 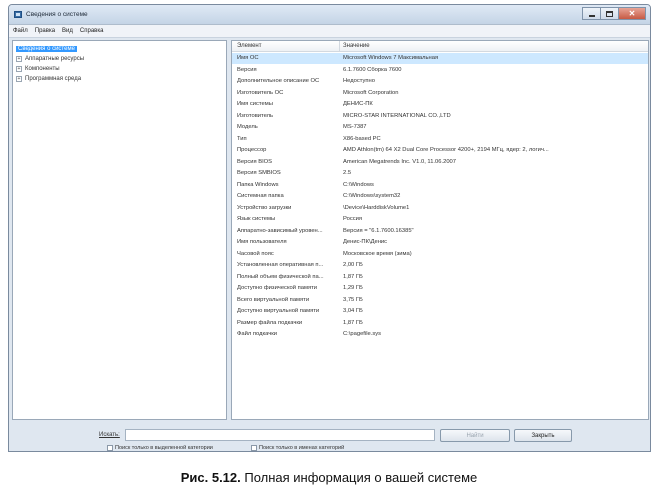 I want to click on close-search-button: Закрыть, so click(x=543, y=435).